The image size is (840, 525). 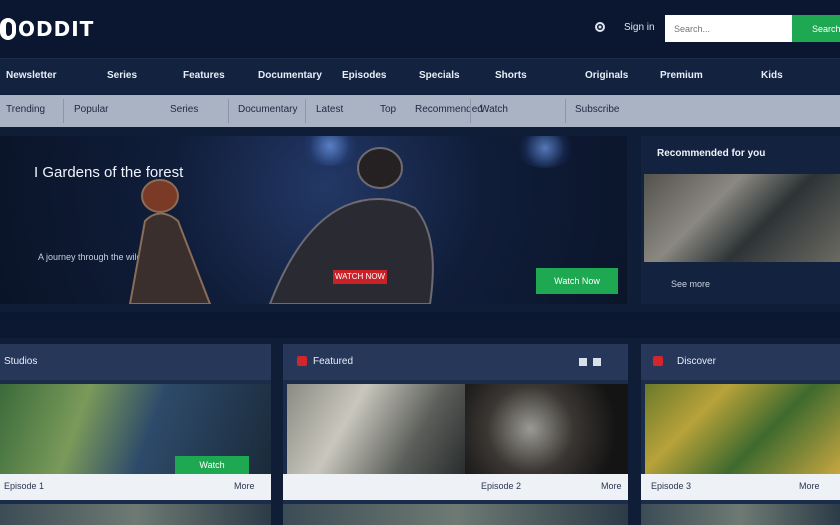 What do you see at coordinates (135, 487) in the screenshot?
I see `card-footer: Episode 1 More` at bounding box center [135, 487].